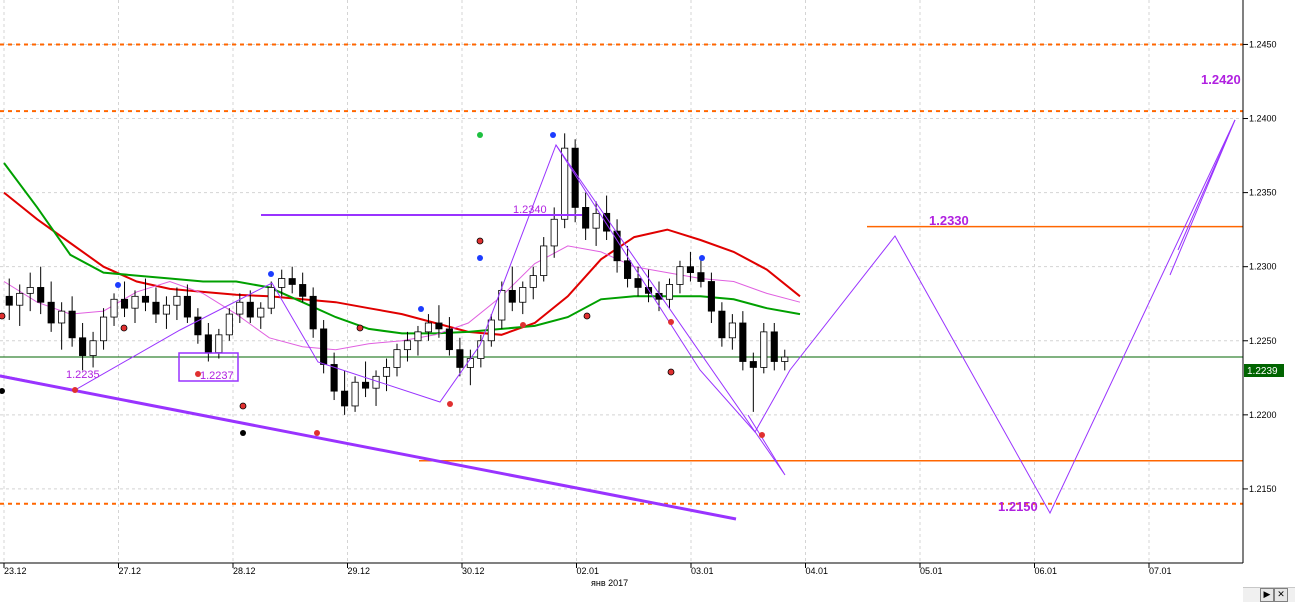  Describe the element at coordinates (931, 571) in the screenshot. I see `x-tick-label: 05.01` at that location.